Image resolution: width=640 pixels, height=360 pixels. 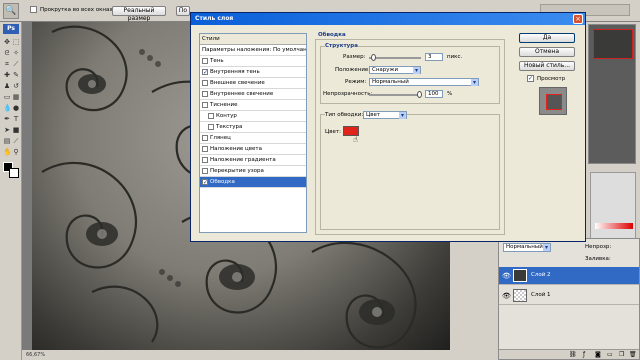 I want to click on close-icon: ×, so click(x=578, y=19).